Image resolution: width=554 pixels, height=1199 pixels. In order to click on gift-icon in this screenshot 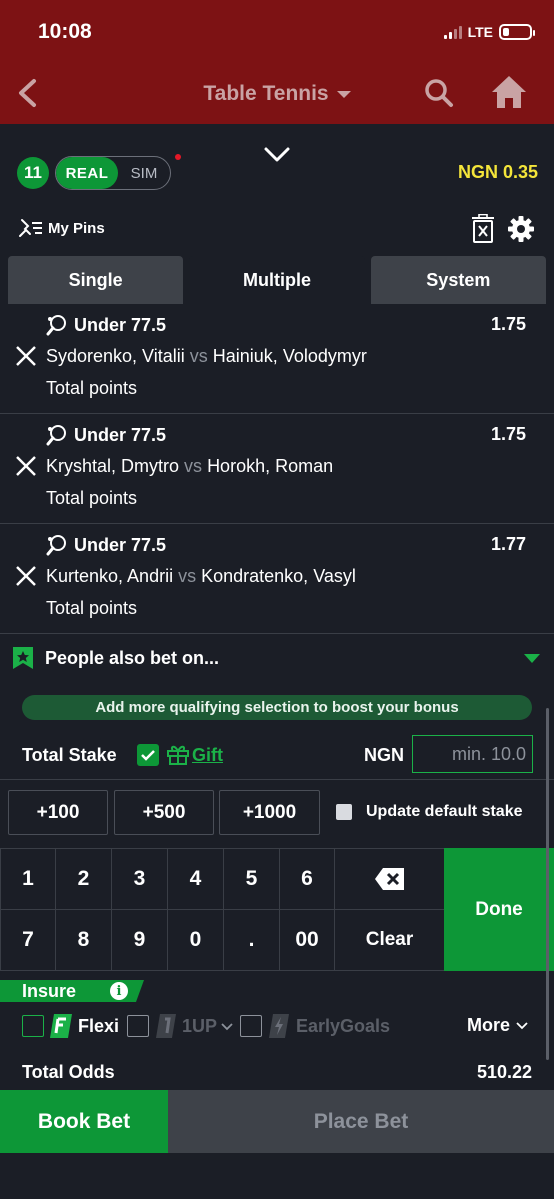, I will do `click(178, 755)`.